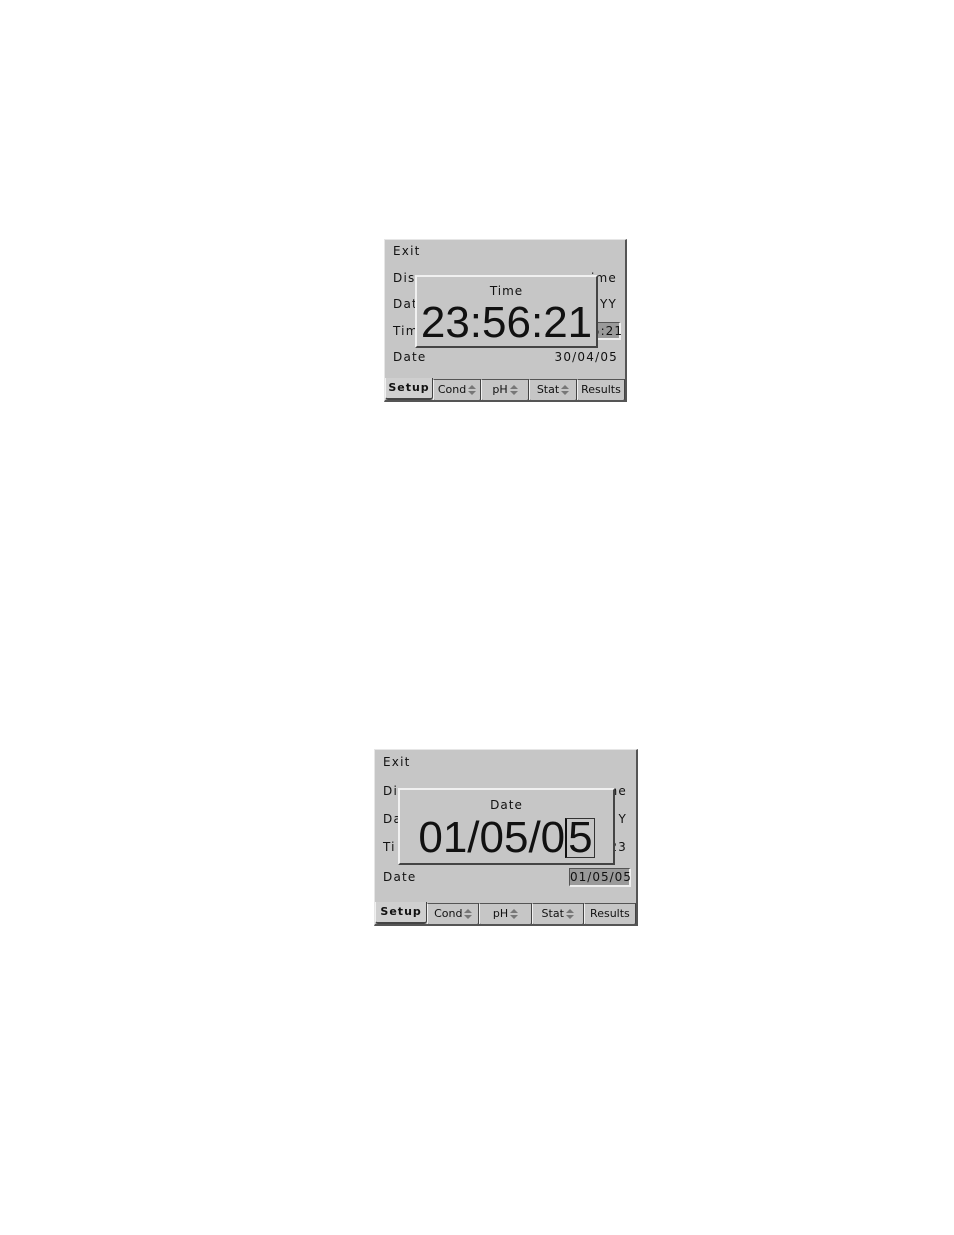 The width and height of the screenshot is (954, 1235). What do you see at coordinates (586, 357) in the screenshot?
I see `date-value: 30/04/05` at bounding box center [586, 357].